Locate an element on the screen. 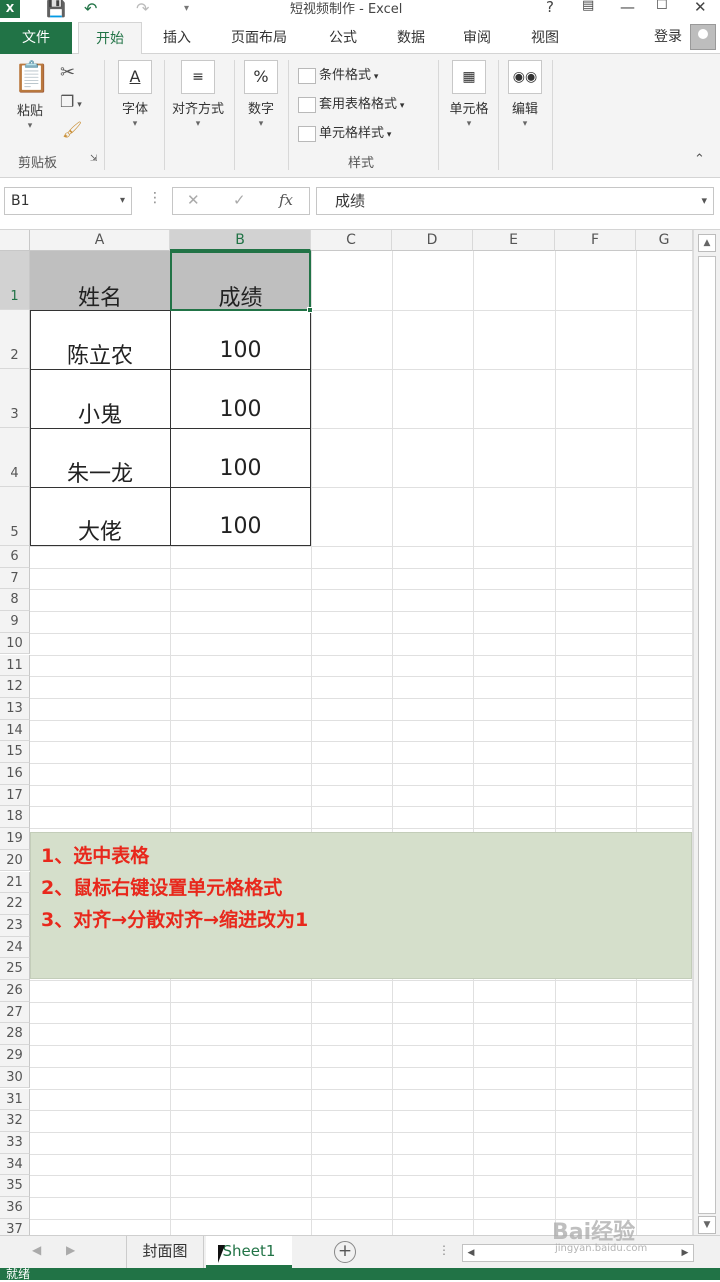  tab-data: 数据 is located at coordinates (411, 38).